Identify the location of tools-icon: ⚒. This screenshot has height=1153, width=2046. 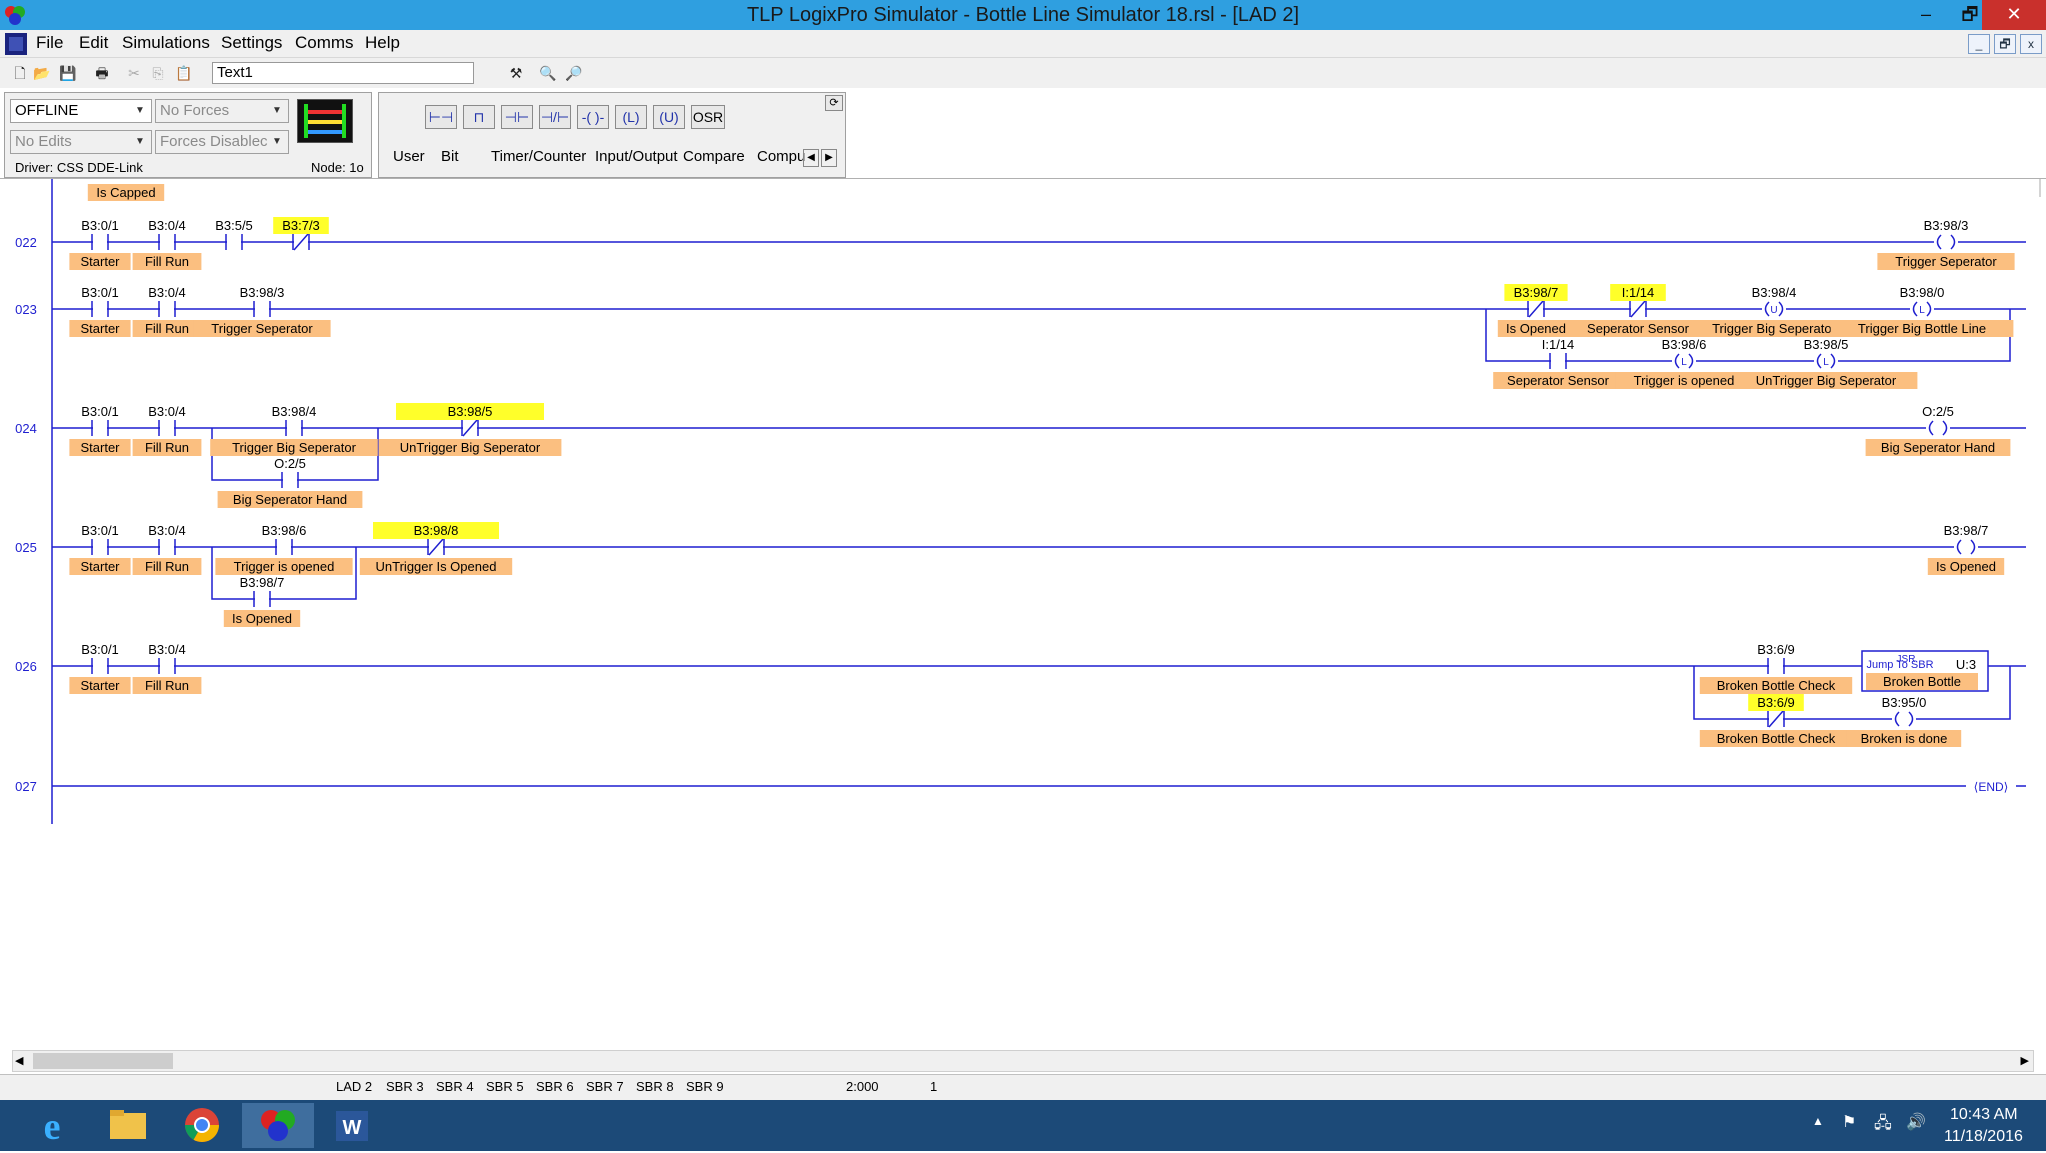
(516, 73).